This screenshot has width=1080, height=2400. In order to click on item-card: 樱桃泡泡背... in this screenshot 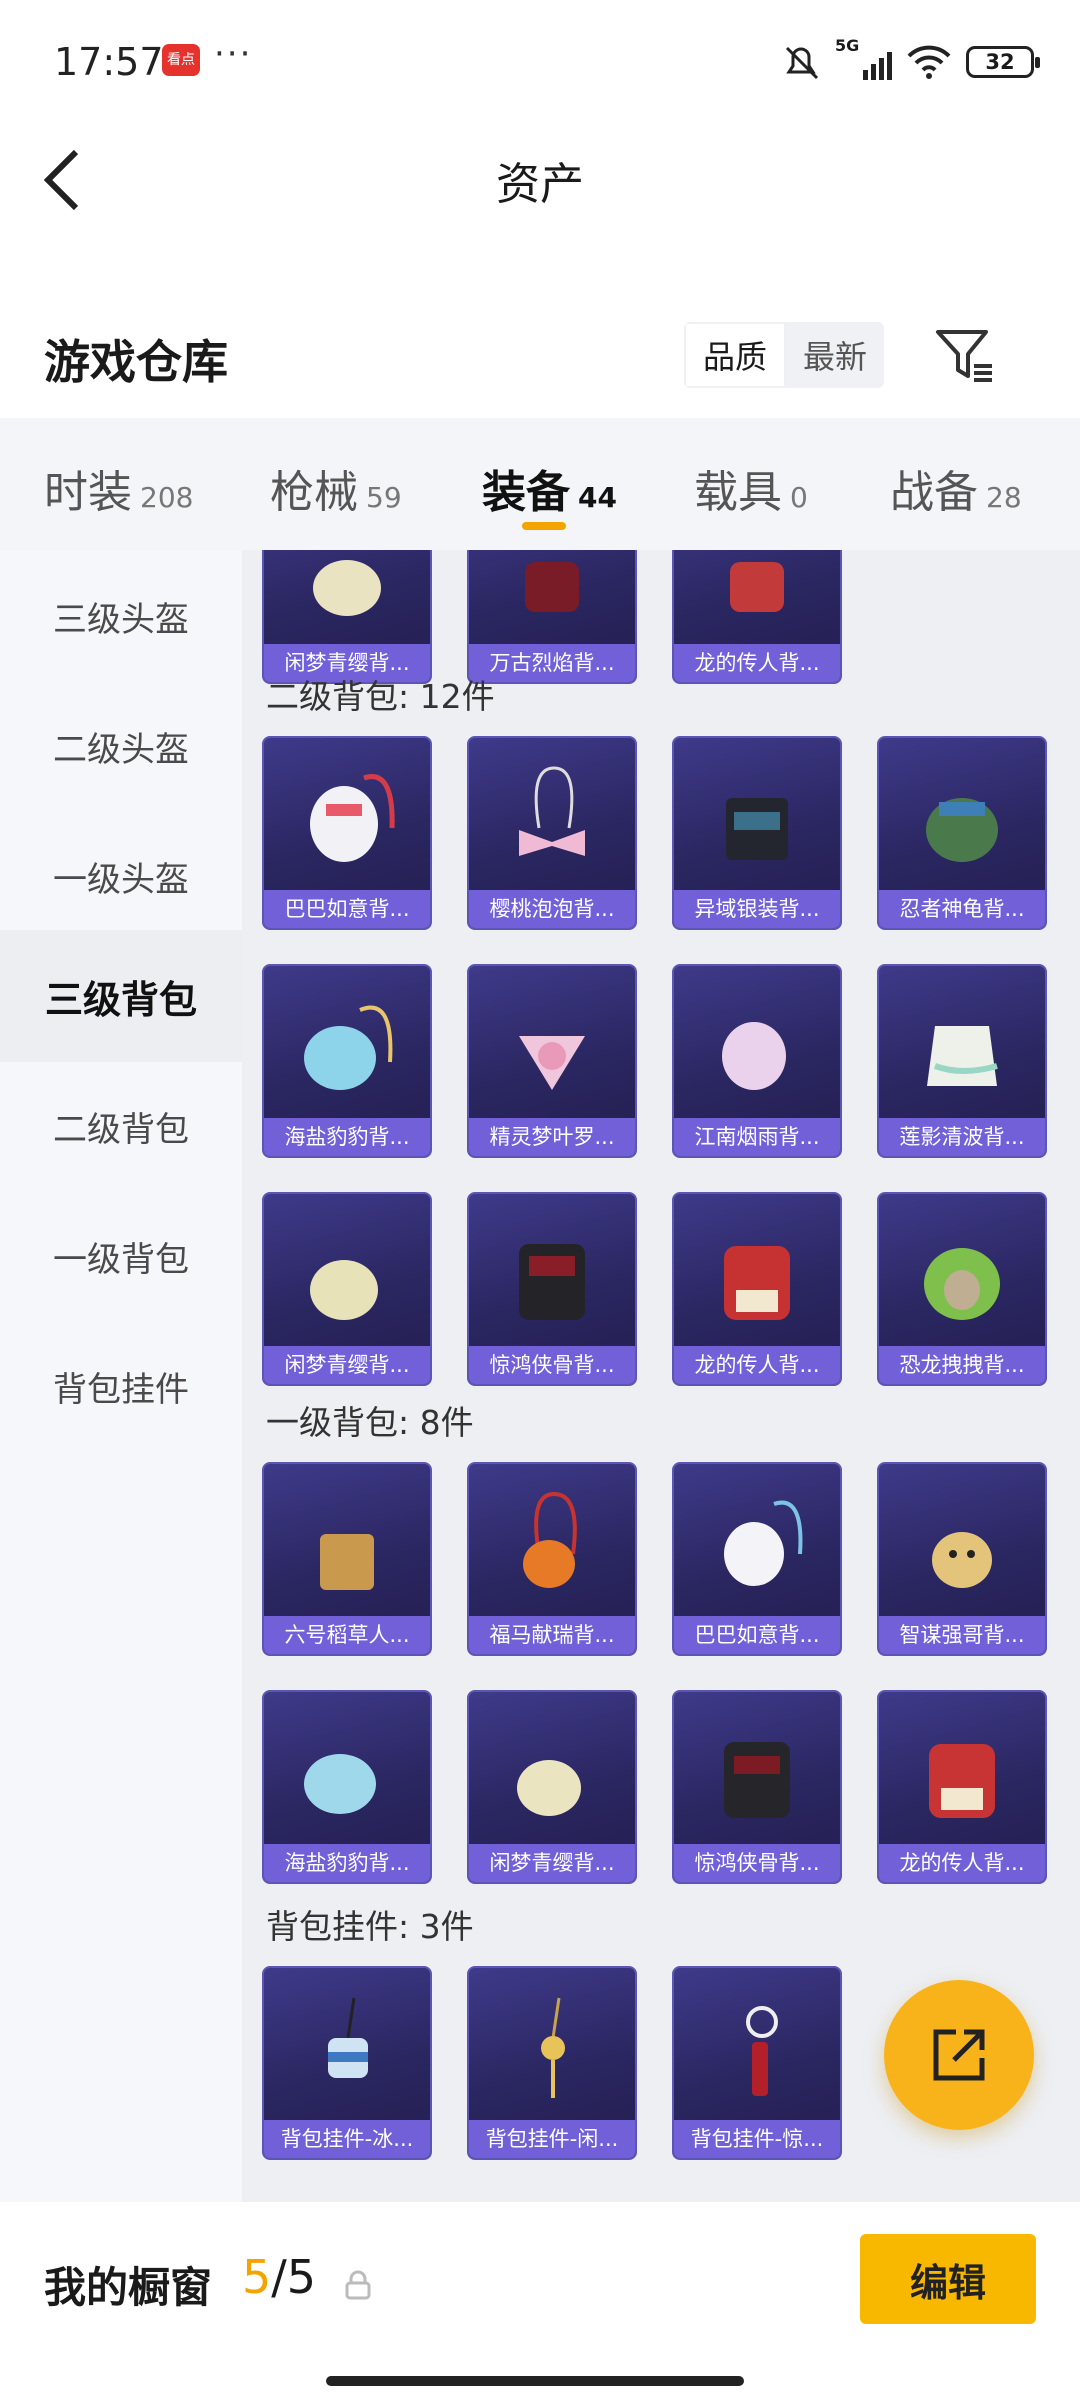, I will do `click(552, 833)`.